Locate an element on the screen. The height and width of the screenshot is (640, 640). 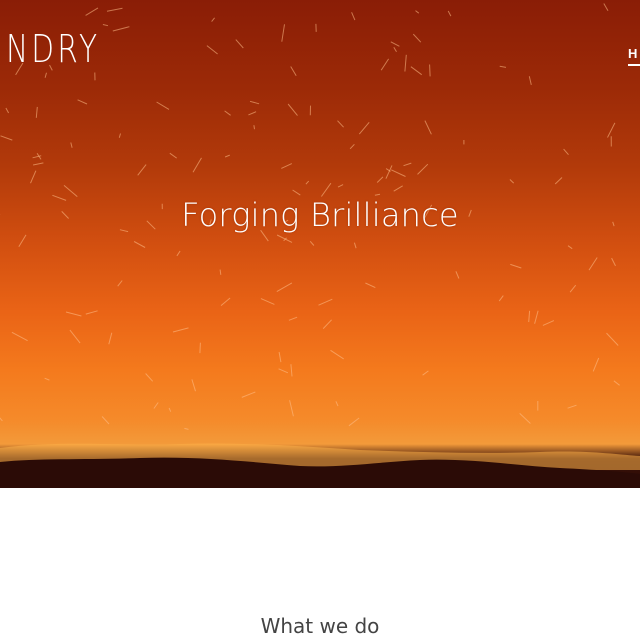
section-title-what-we-do: What we do is located at coordinates (320, 626).